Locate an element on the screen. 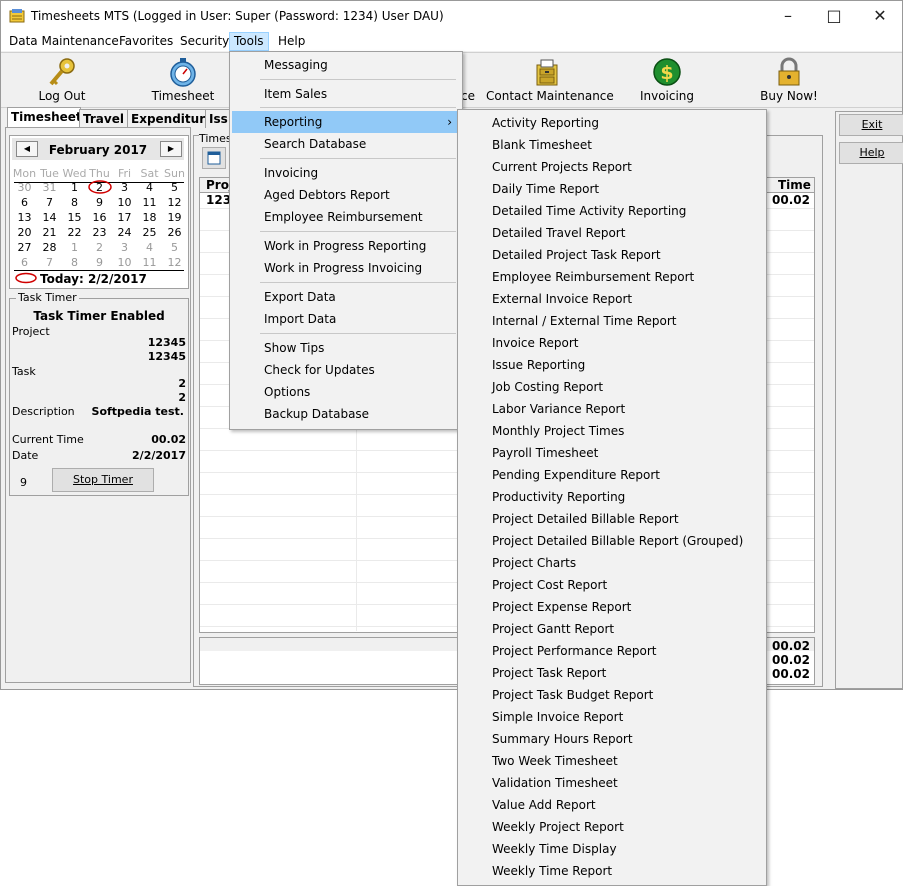 The height and width of the screenshot is (886, 903). close-button: ✕ is located at coordinates (880, 16).